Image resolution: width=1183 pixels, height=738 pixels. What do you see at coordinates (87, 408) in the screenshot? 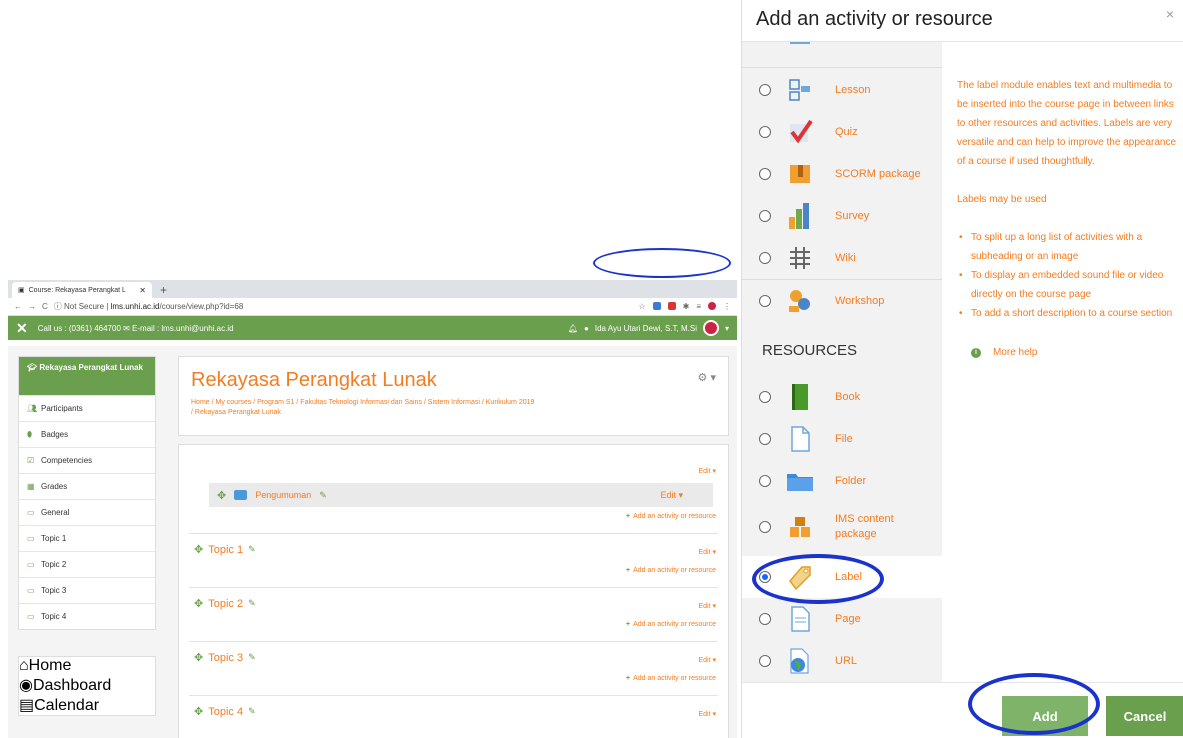
I see `sidebar-item-participants: 👥︎ Participants` at bounding box center [87, 408].